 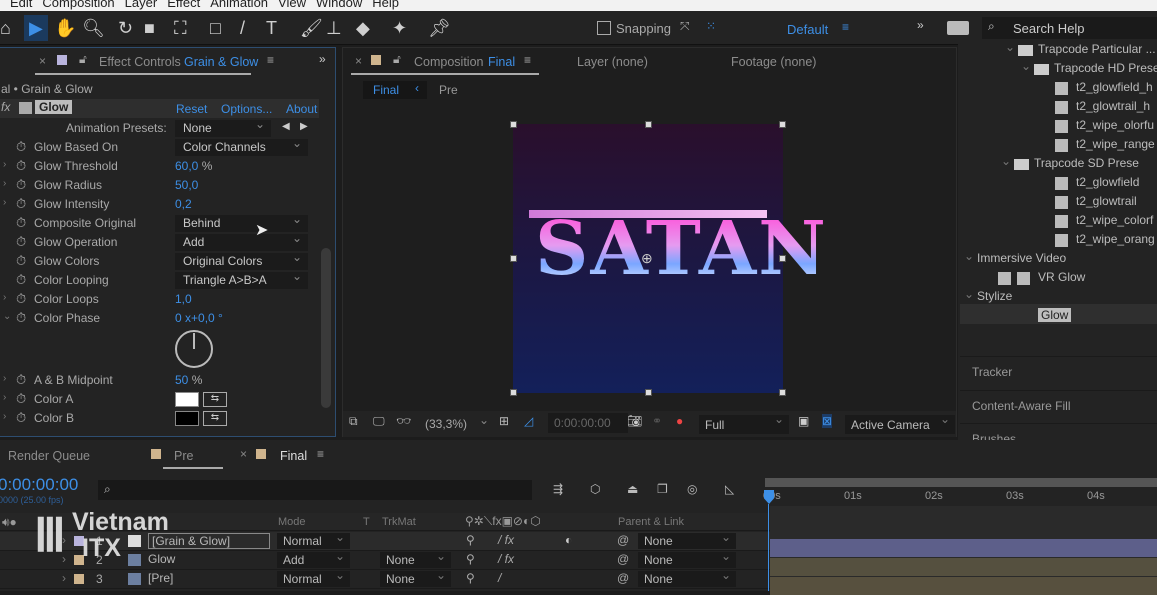 What do you see at coordinates (199, 318) in the screenshot?
I see `value-text: 0 x+0,0 °` at bounding box center [199, 318].